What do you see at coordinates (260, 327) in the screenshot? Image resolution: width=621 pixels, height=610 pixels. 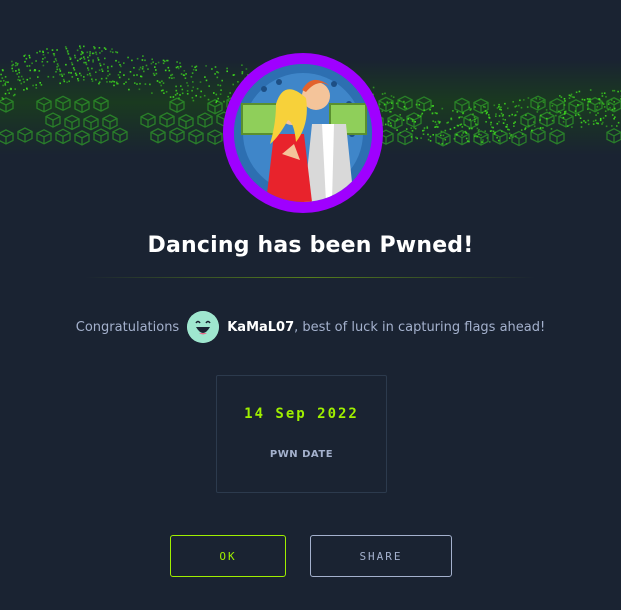 I see `username-link: KaMaL07` at bounding box center [260, 327].